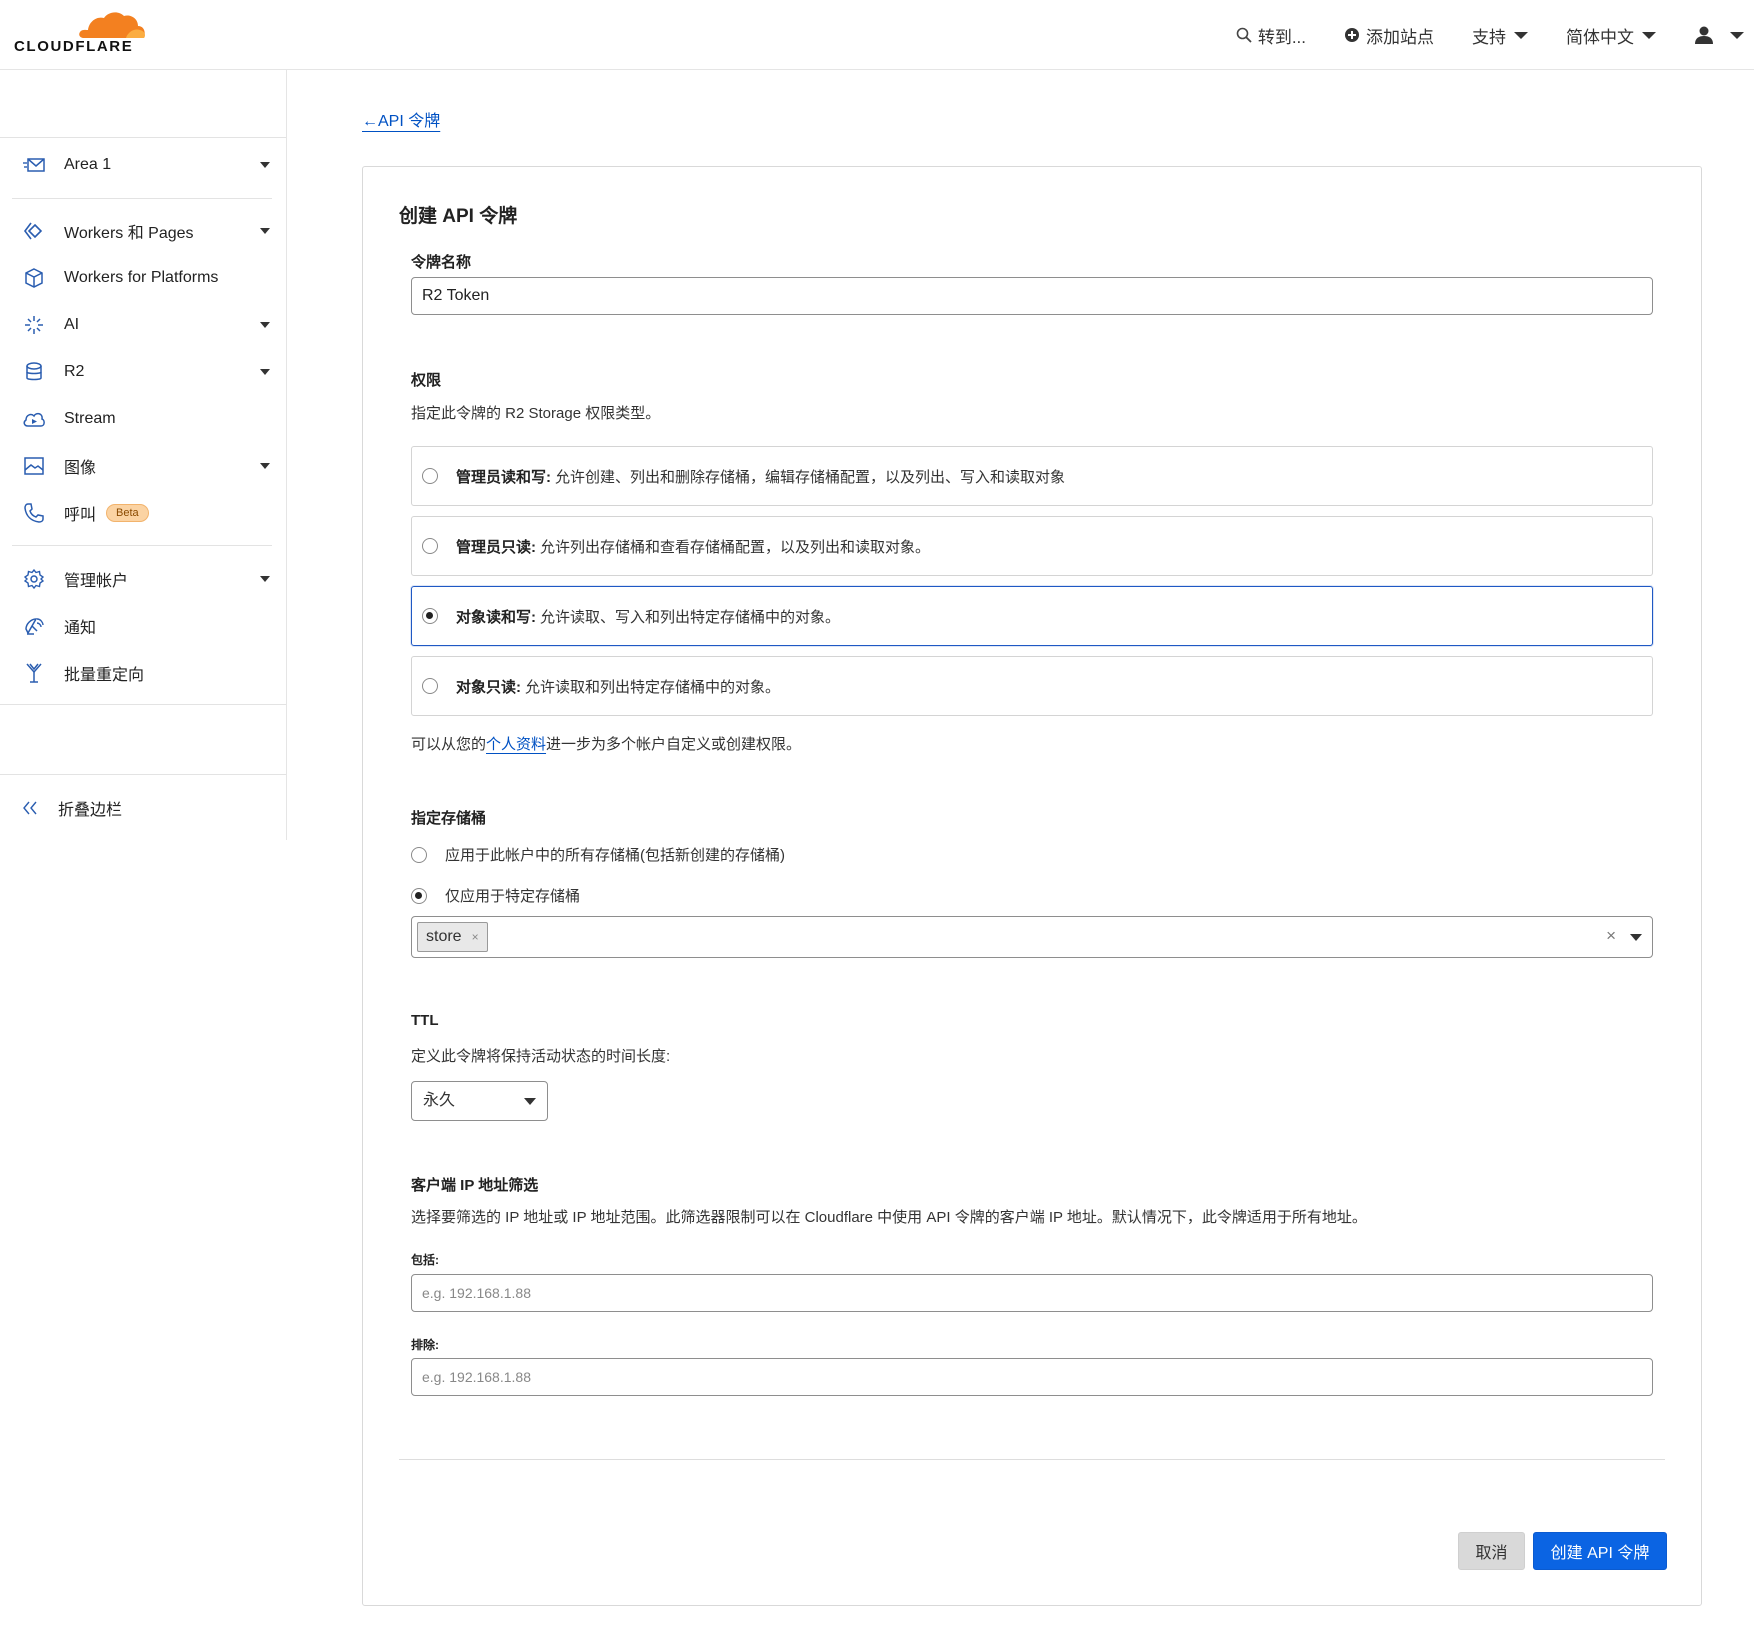 The width and height of the screenshot is (1754, 1635). I want to click on top-nav: 转到... 添加站点 支持 简体中文, so click(1471, 35).